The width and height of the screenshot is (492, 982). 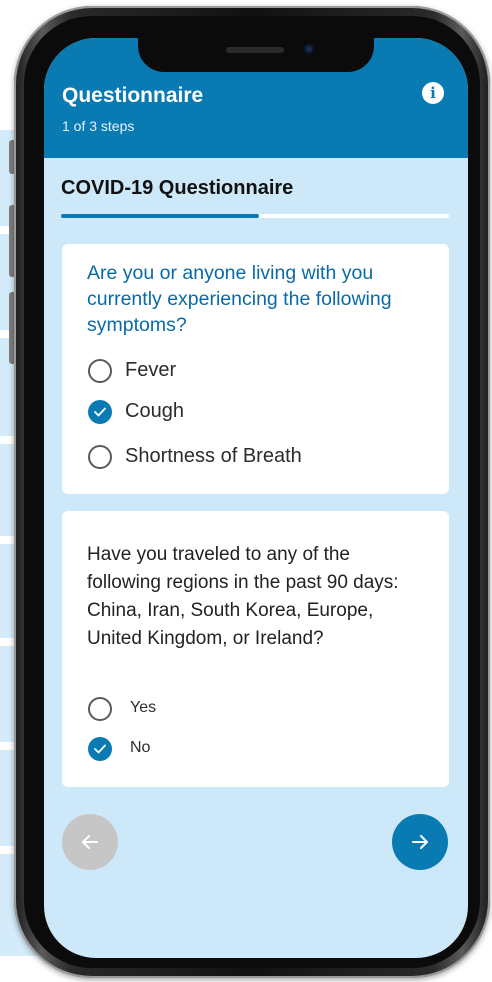 I want to click on option-label: Shortness of Breath, so click(x=213, y=456).